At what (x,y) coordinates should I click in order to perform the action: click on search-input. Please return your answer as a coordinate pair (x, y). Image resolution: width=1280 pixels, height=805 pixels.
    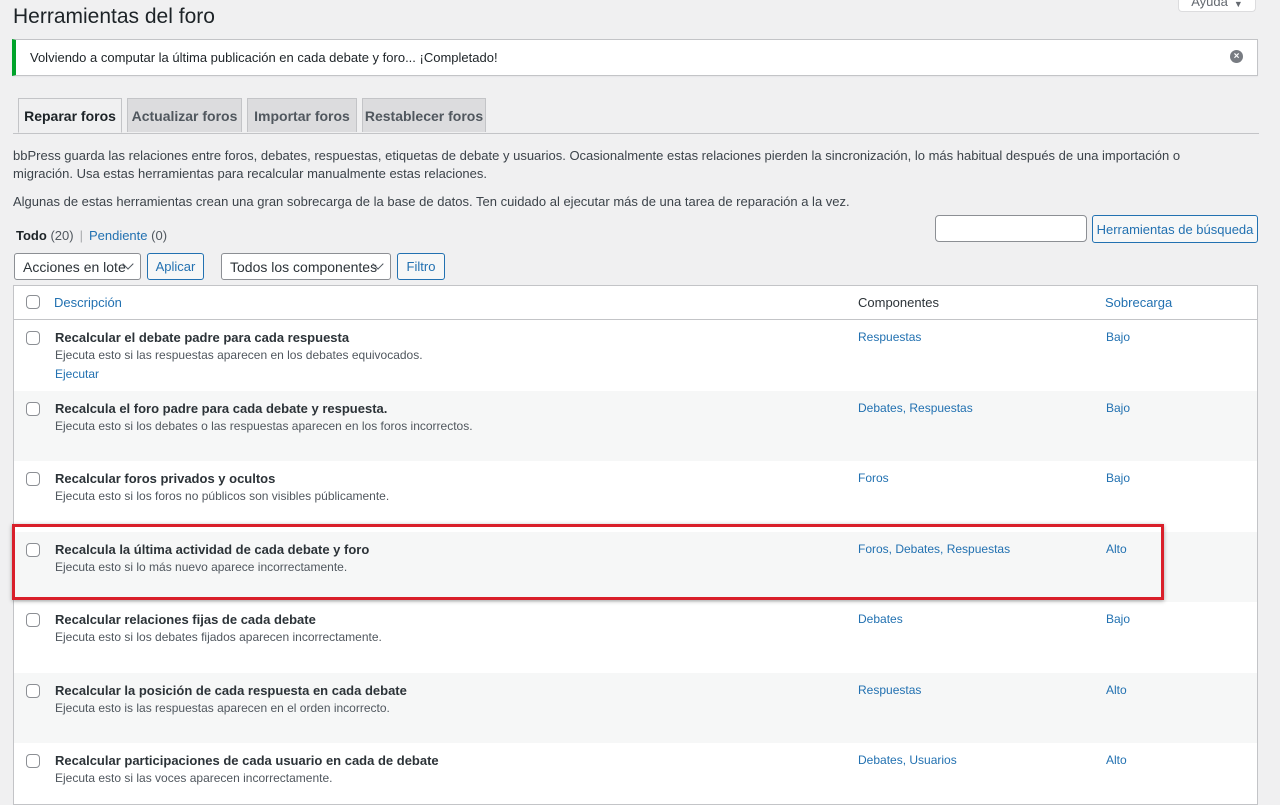
    Looking at the image, I should click on (1011, 228).